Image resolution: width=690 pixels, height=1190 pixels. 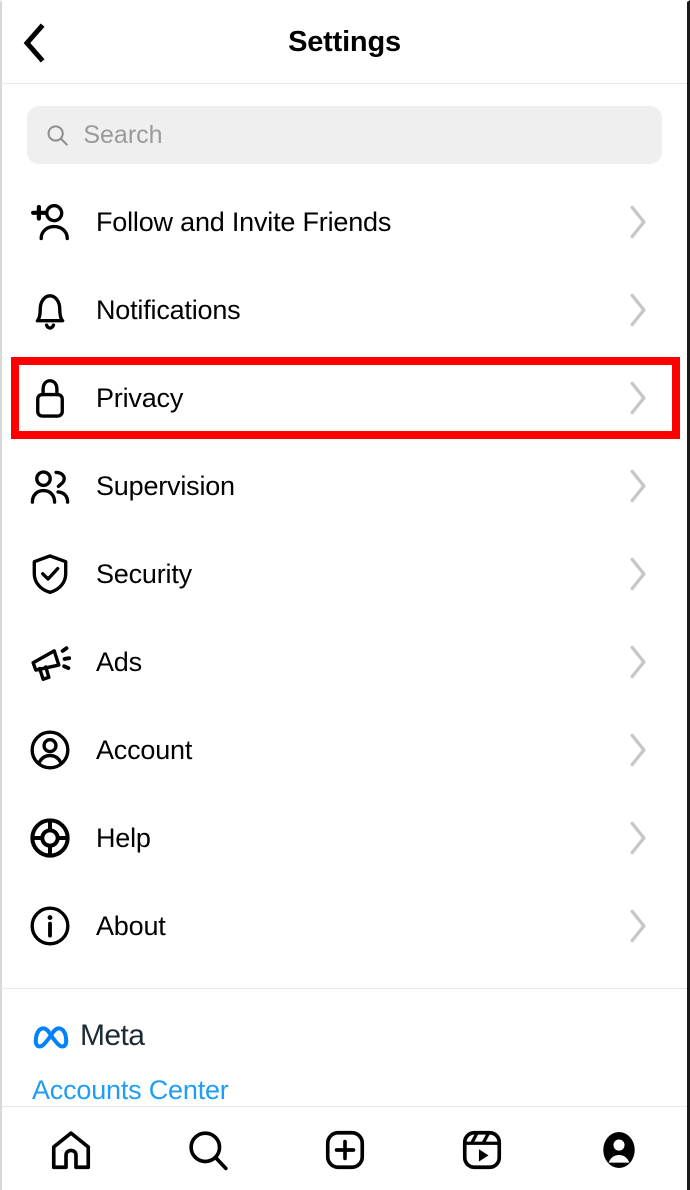 I want to click on meta-infinity-logo, so click(x=51, y=1037).